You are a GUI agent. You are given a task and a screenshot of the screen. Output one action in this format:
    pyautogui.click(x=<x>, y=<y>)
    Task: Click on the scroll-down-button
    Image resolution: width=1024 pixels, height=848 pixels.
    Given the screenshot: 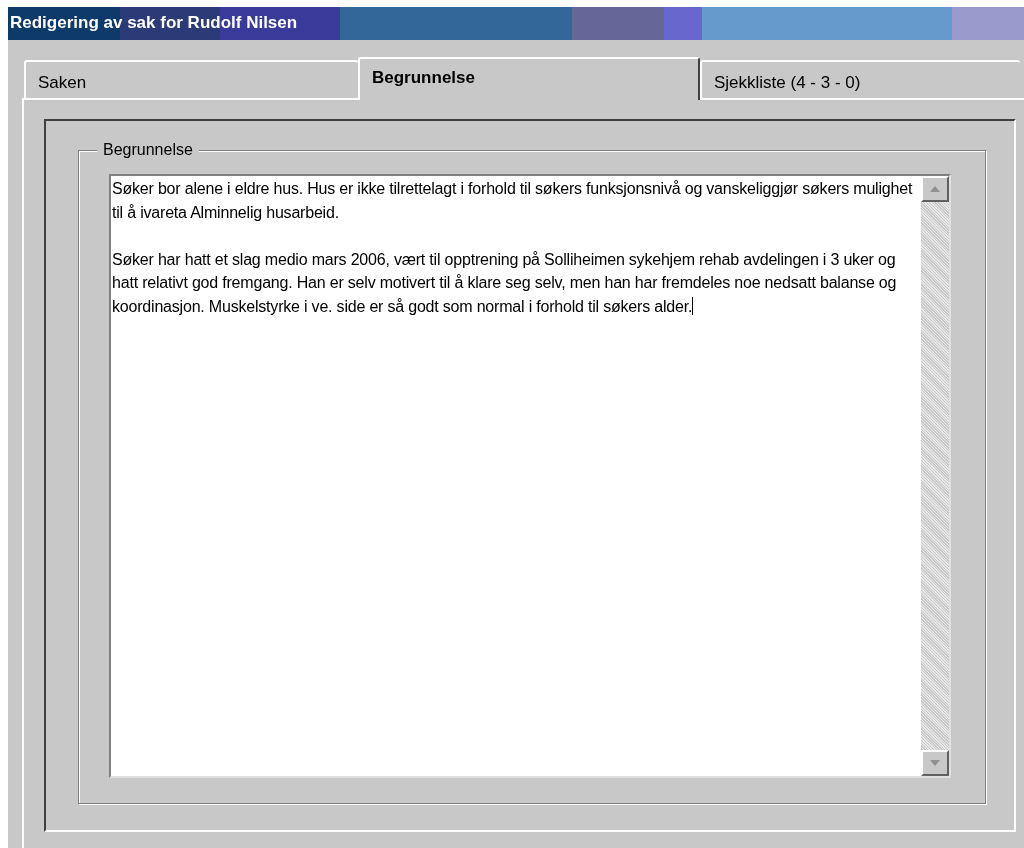 What is the action you would take?
    pyautogui.click(x=935, y=763)
    